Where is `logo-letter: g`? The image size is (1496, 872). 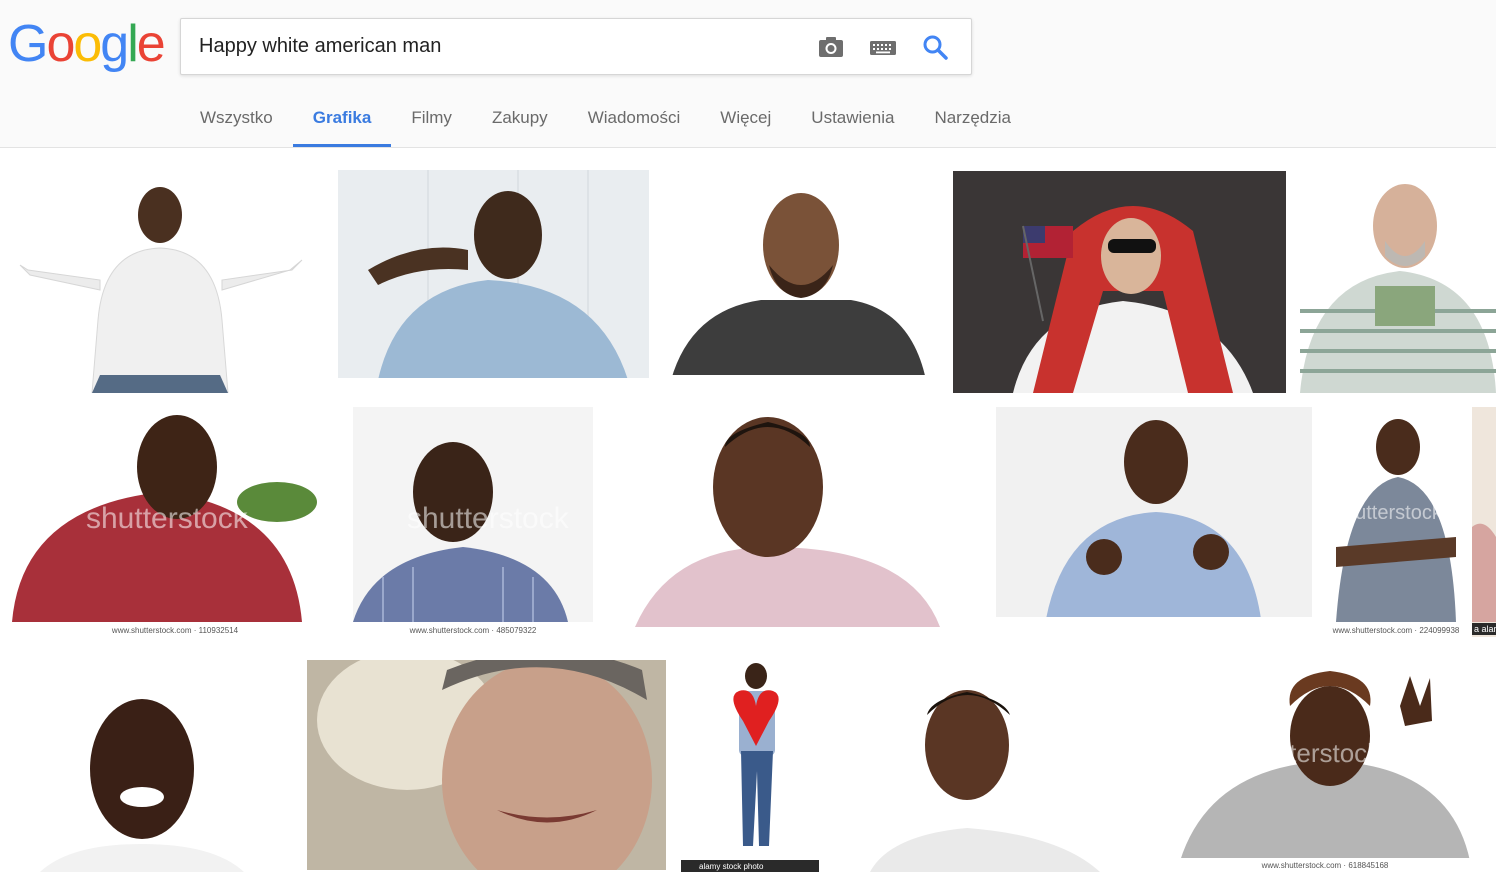
logo-letter: g is located at coordinates (114, 44).